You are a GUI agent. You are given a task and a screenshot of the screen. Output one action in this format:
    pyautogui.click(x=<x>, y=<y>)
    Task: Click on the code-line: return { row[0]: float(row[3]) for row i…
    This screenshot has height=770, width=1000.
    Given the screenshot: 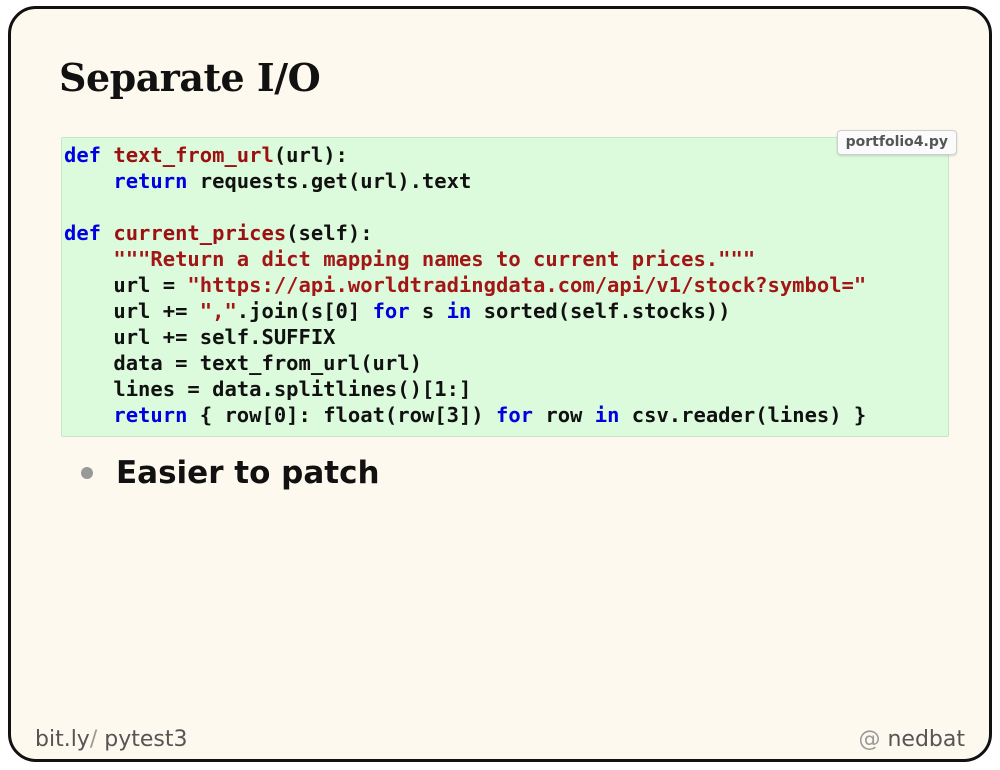 What is the action you would take?
    pyautogui.click(x=490, y=415)
    